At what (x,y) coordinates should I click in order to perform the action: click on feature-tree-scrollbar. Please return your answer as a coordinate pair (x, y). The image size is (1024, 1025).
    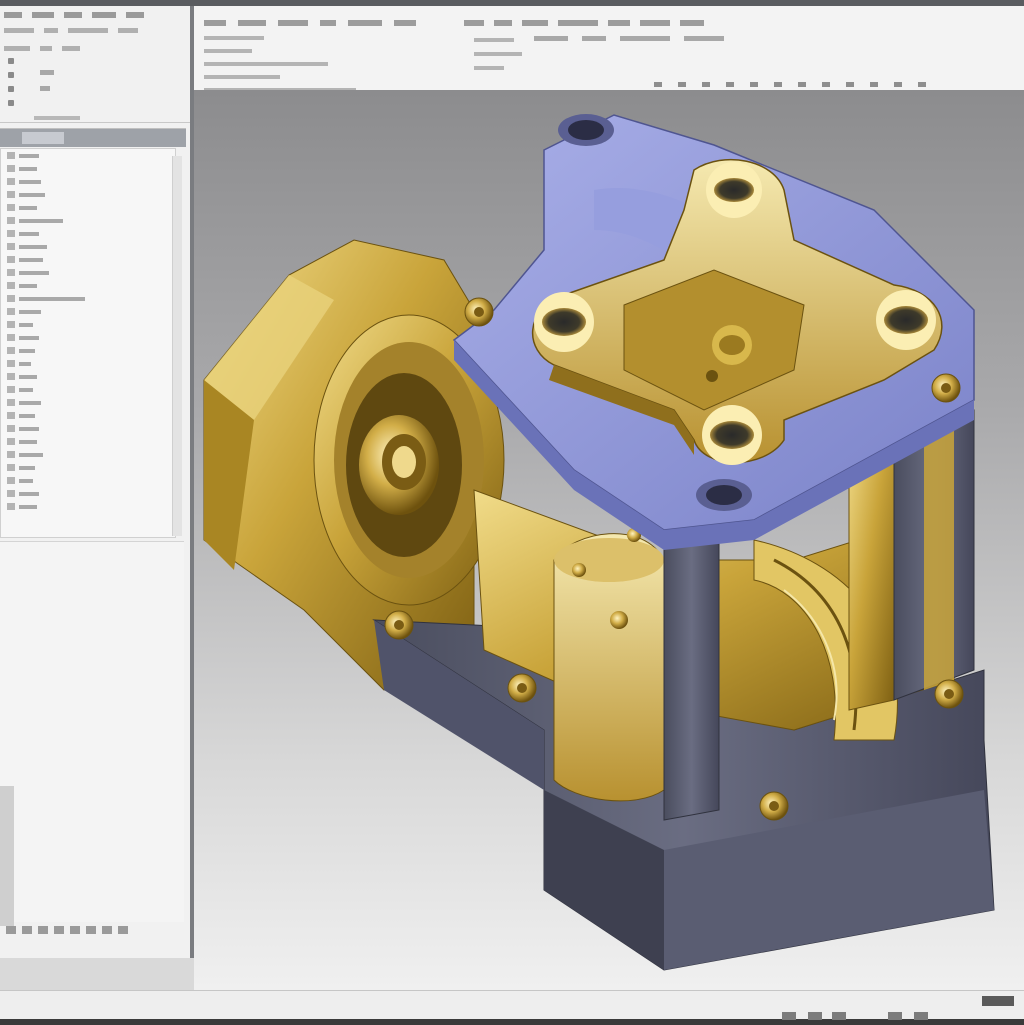
    Looking at the image, I should click on (177, 346).